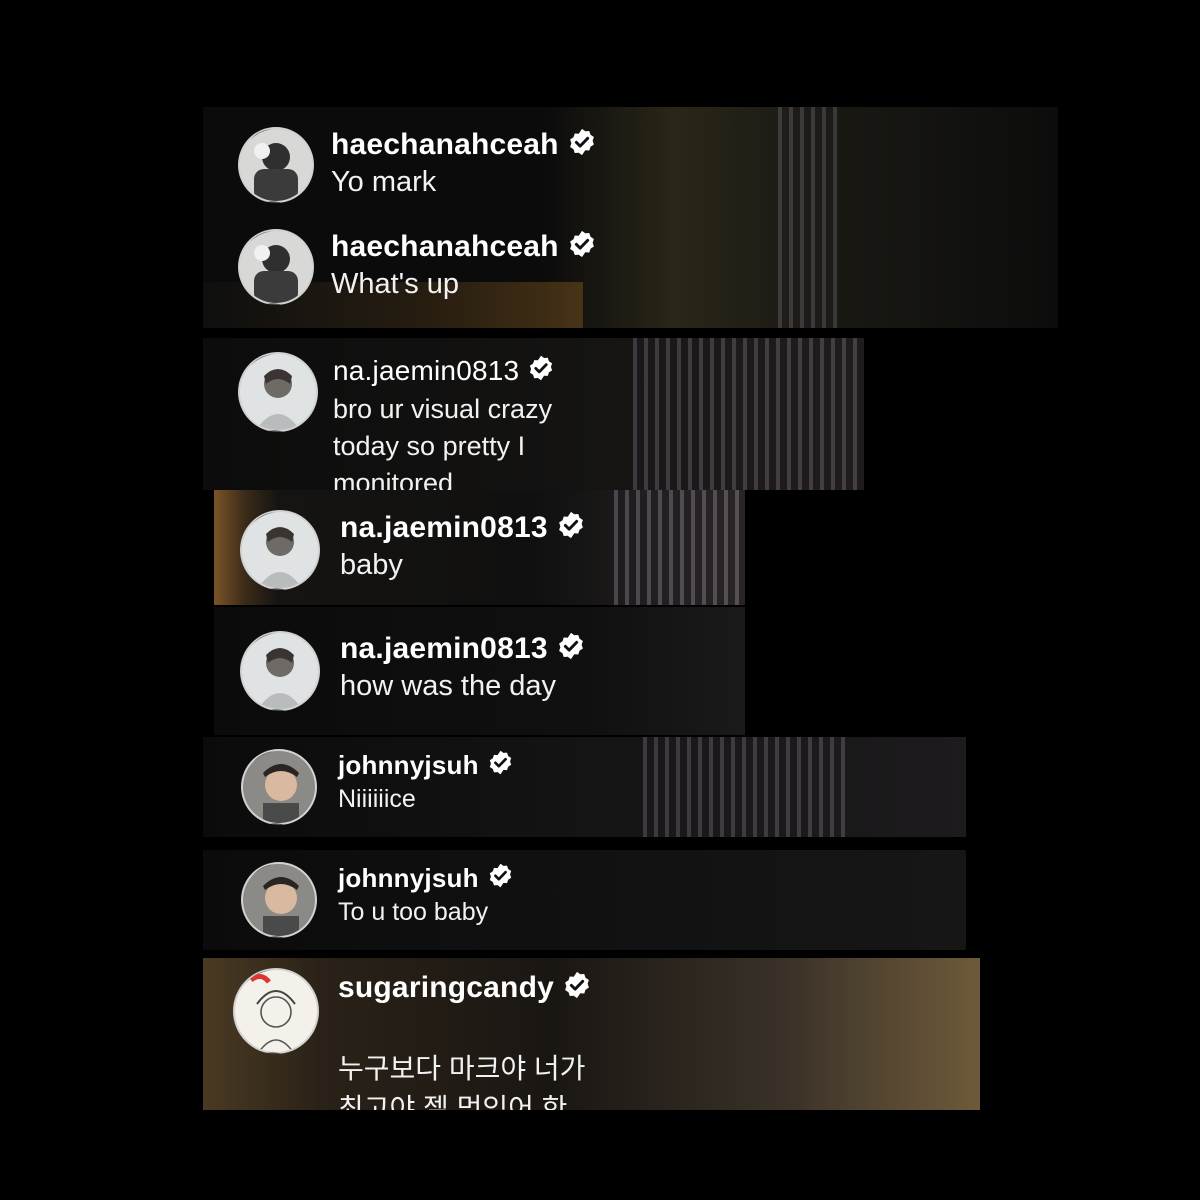 This screenshot has height=1200, width=1200. What do you see at coordinates (479, 547) in the screenshot?
I see `live-comment-panel-3: na.jaemin0813 baby` at bounding box center [479, 547].